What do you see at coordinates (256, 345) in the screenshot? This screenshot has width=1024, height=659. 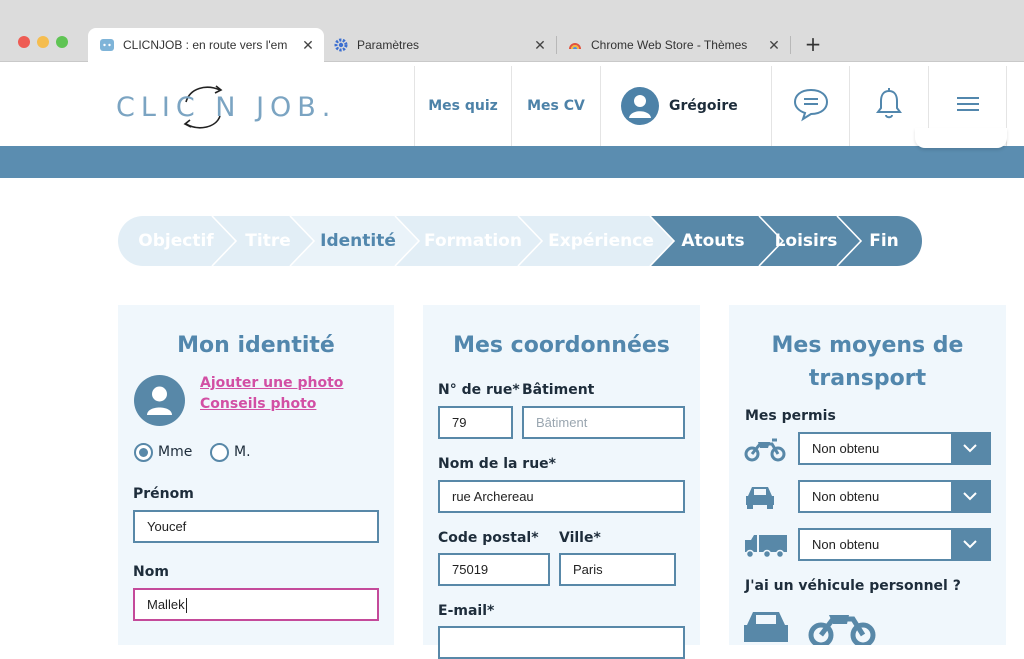 I see `card-title: Mon identité` at bounding box center [256, 345].